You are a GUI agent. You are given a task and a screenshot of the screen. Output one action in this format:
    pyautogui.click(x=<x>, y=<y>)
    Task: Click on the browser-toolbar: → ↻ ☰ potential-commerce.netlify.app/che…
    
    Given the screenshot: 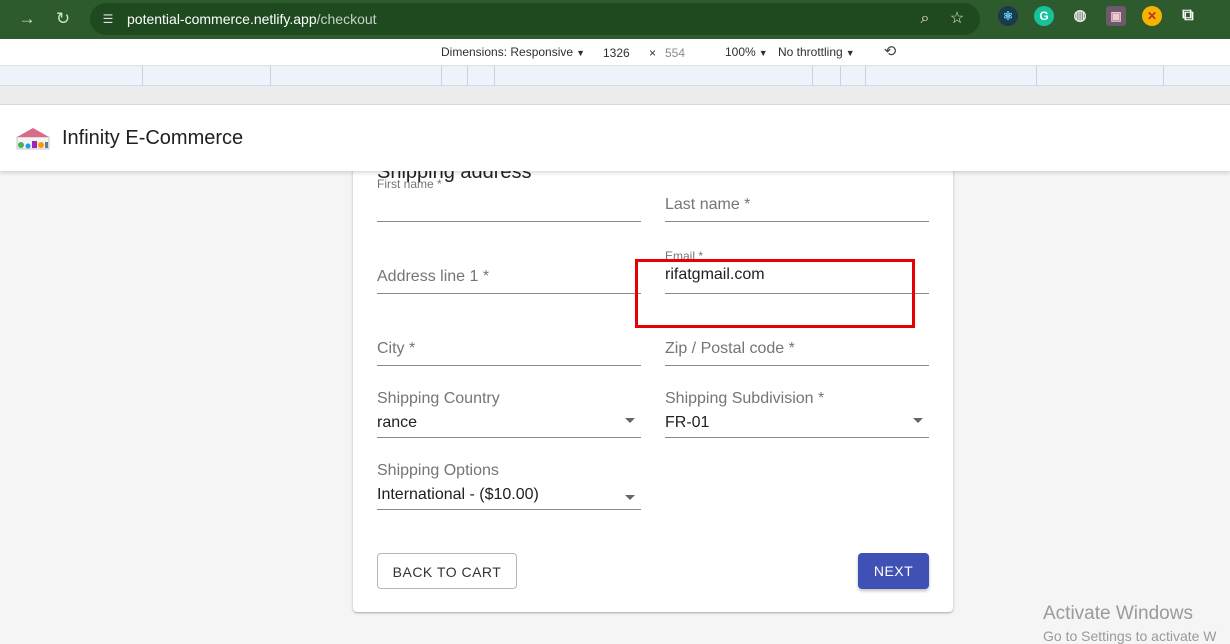 What is the action you would take?
    pyautogui.click(x=615, y=19)
    